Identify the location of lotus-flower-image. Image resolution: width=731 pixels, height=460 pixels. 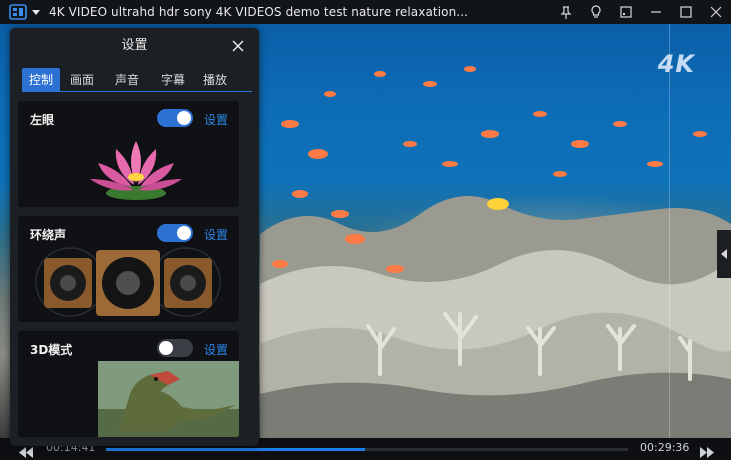
(136, 170).